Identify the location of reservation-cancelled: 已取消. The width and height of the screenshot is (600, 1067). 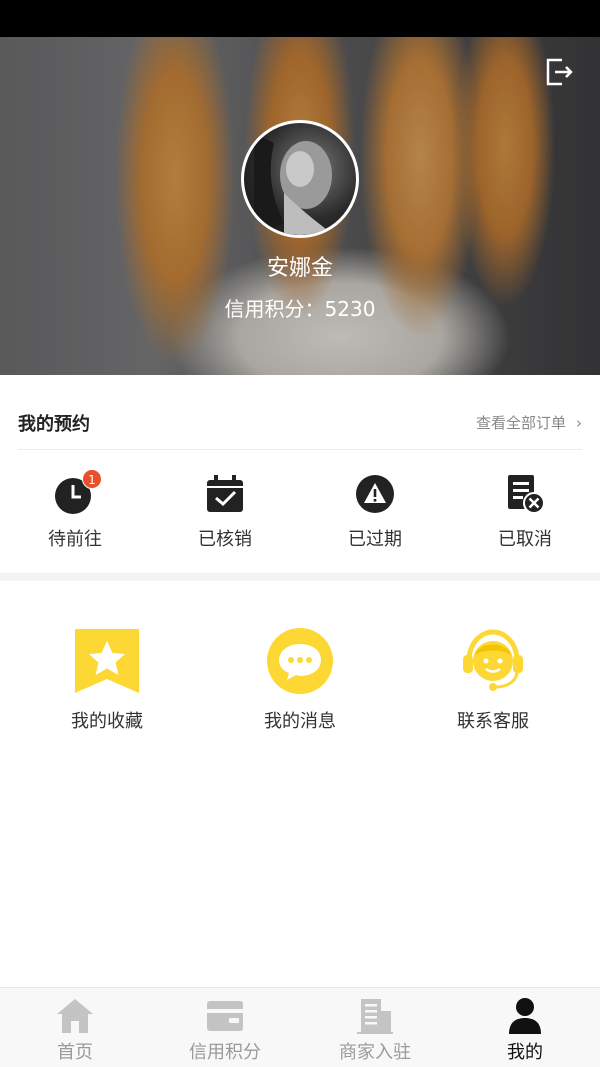
(525, 512).